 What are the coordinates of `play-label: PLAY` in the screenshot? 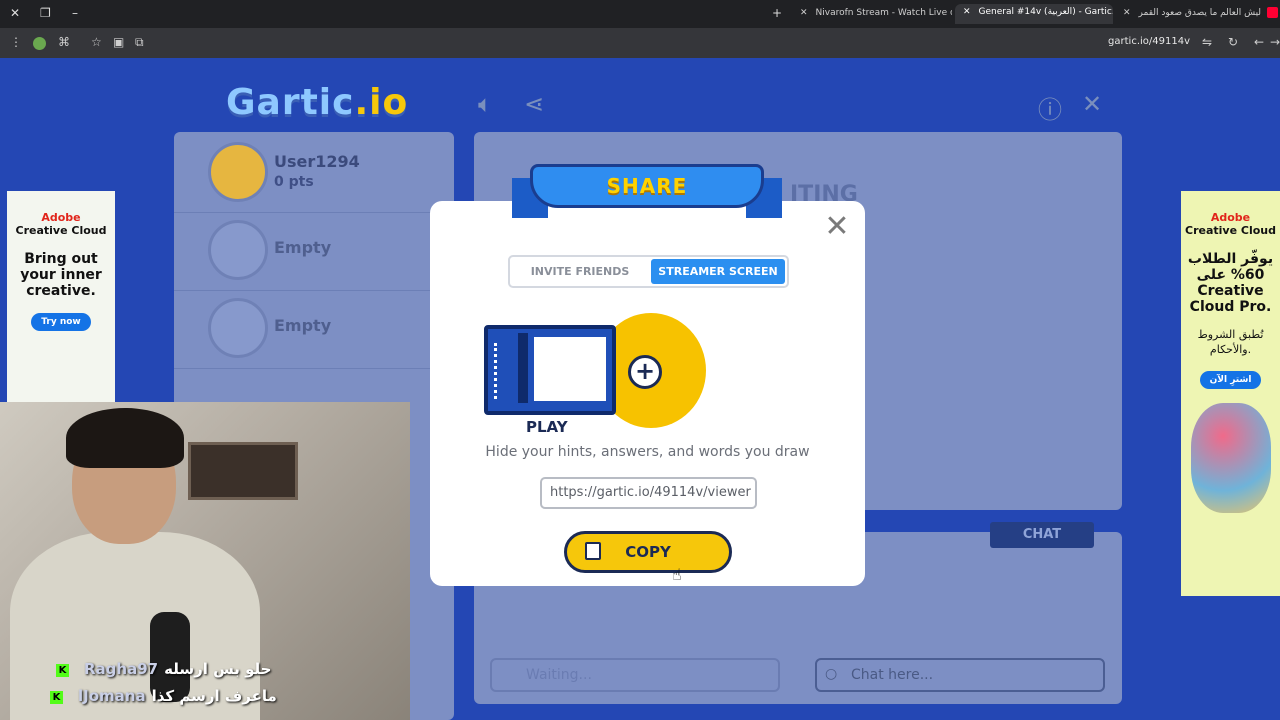 It's located at (547, 427).